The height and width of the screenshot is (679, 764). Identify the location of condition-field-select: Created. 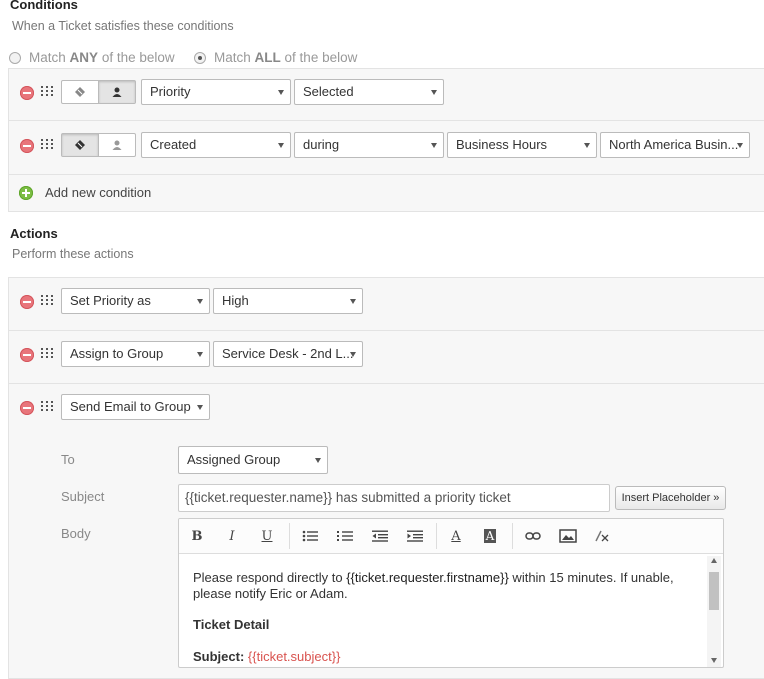
(216, 145).